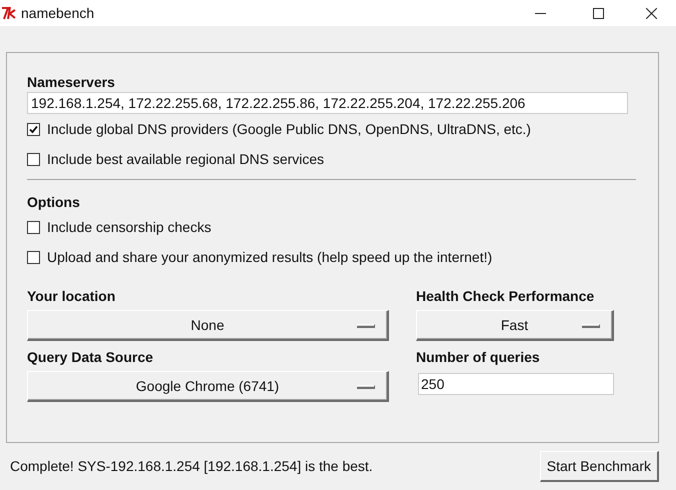  Describe the element at coordinates (598, 13) in the screenshot. I see `maximize-icon` at that location.